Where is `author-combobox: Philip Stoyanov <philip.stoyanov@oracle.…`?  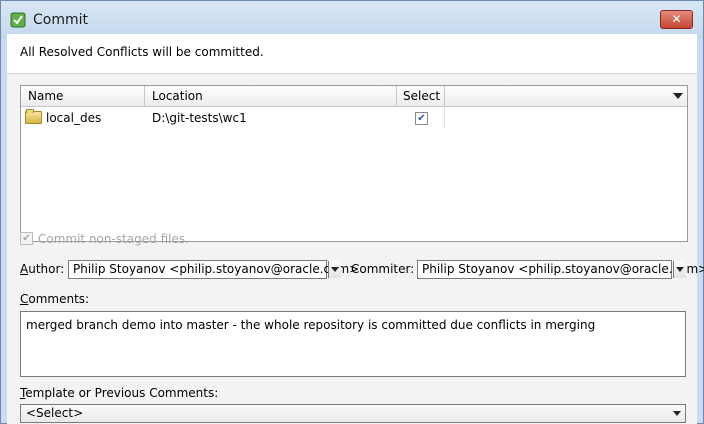 author-combobox: Philip Stoyanov <philip.stoyanov@oracle.… is located at coordinates (213, 269).